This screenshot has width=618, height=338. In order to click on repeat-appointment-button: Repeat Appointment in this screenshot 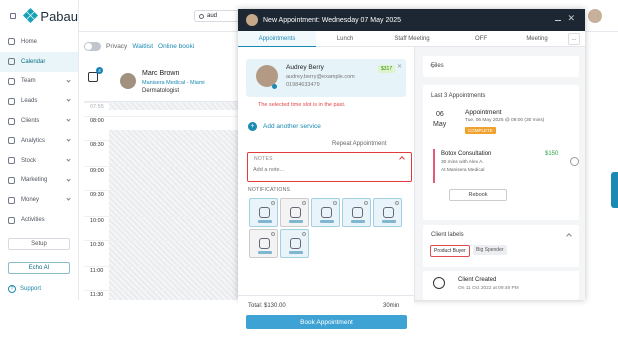, I will do `click(359, 144)`.